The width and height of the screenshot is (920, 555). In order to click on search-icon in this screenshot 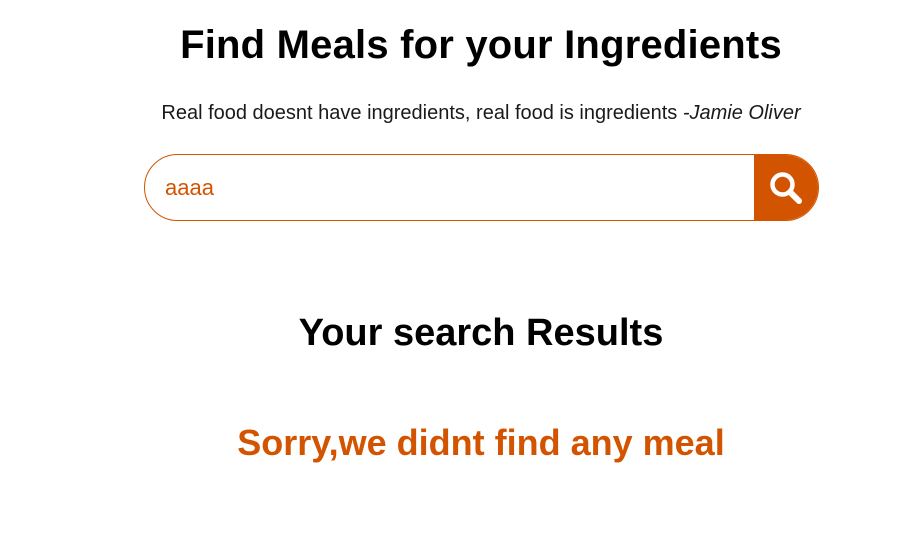, I will do `click(786, 187)`.